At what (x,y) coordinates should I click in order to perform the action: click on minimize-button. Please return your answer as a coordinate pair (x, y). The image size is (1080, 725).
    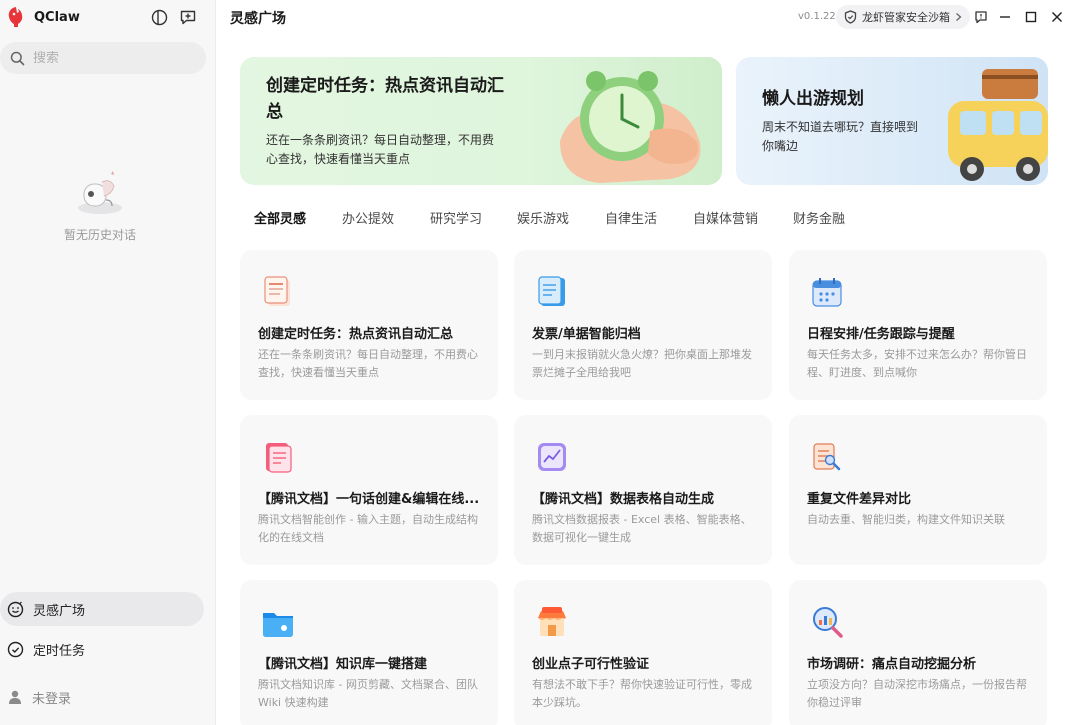
    Looking at the image, I should click on (1005, 17).